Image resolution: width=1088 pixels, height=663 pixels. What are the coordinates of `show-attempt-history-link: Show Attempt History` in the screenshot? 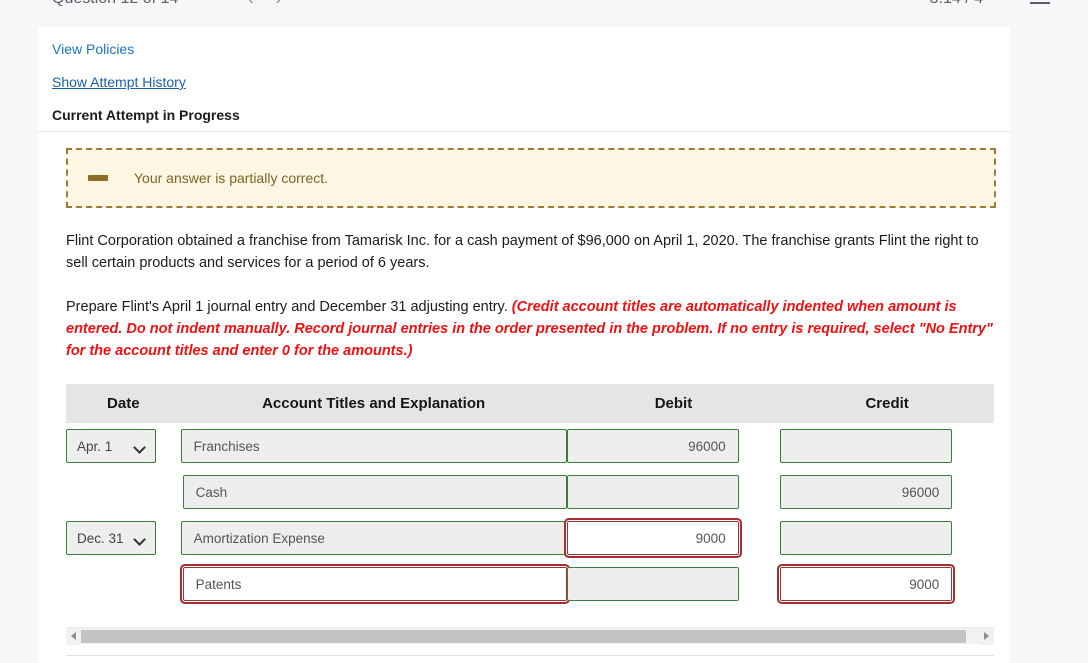 It's located at (119, 82).